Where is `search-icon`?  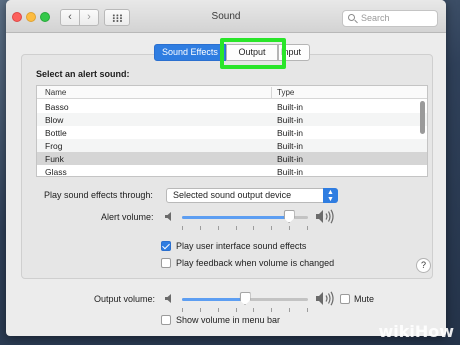 search-icon is located at coordinates (351, 17).